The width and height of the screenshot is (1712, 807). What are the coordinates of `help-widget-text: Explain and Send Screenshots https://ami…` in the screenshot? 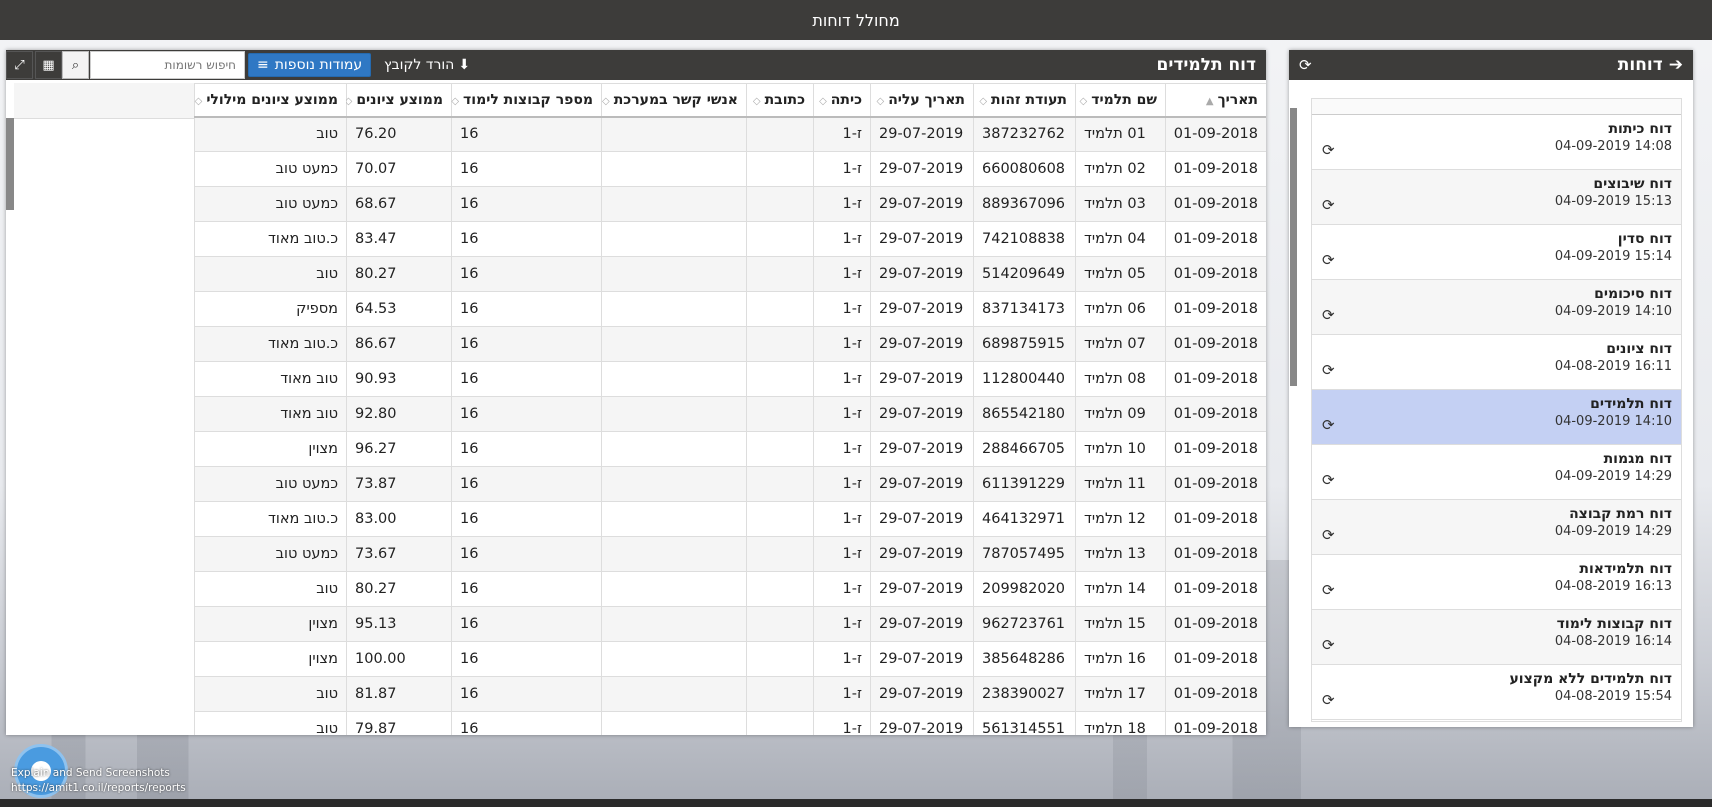 It's located at (98, 781).